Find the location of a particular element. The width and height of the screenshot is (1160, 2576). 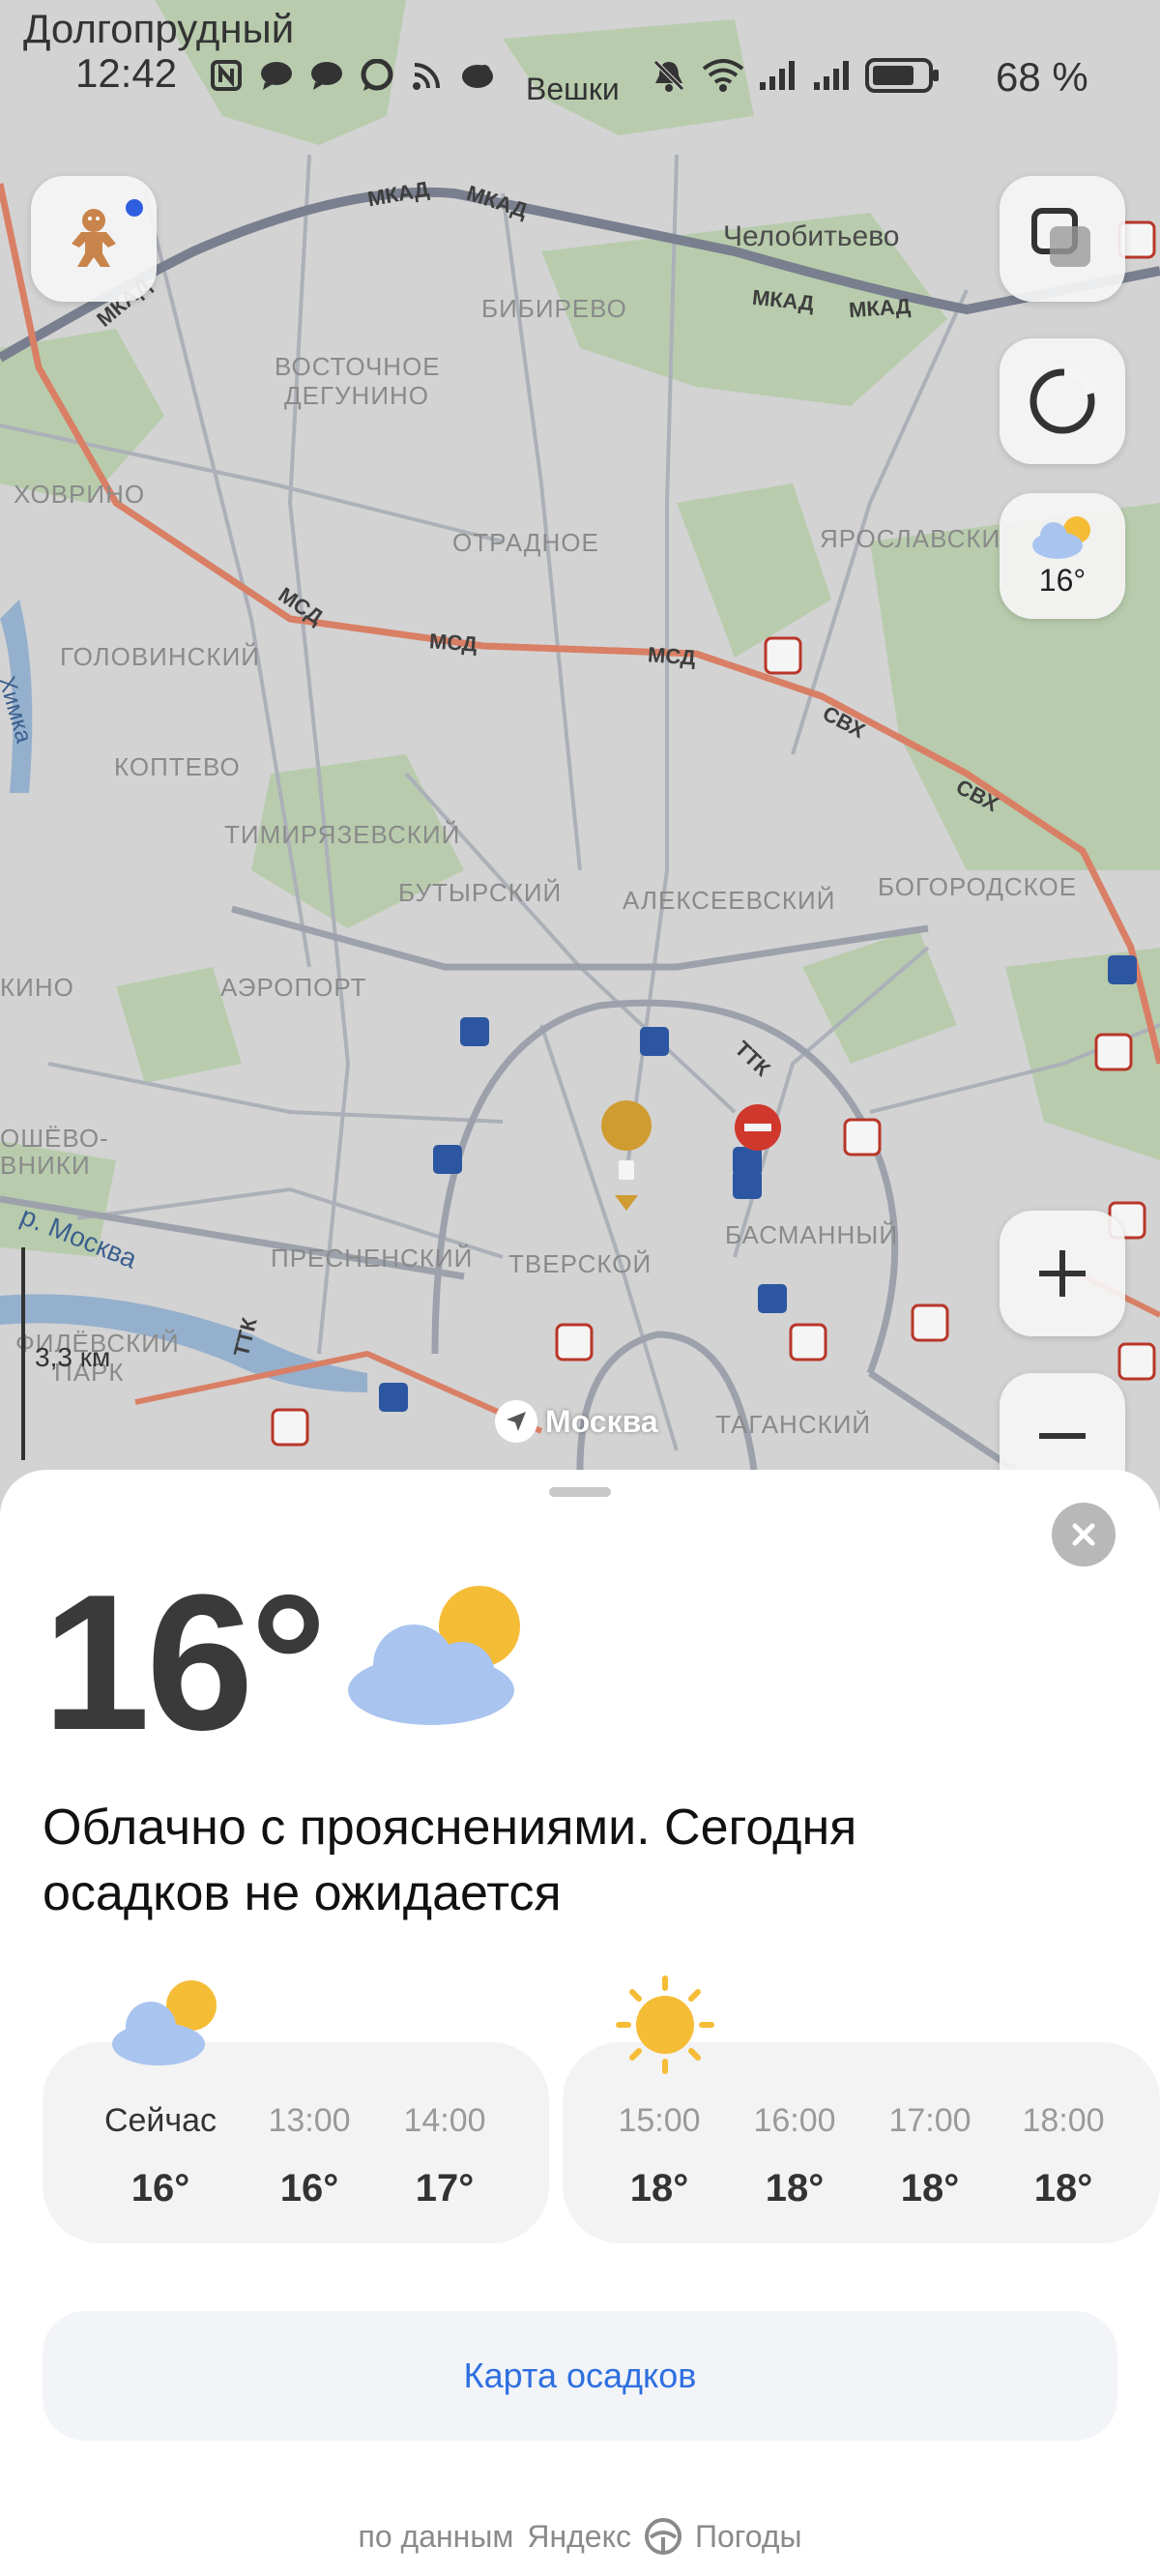

zoom-in-button is located at coordinates (1062, 1273).